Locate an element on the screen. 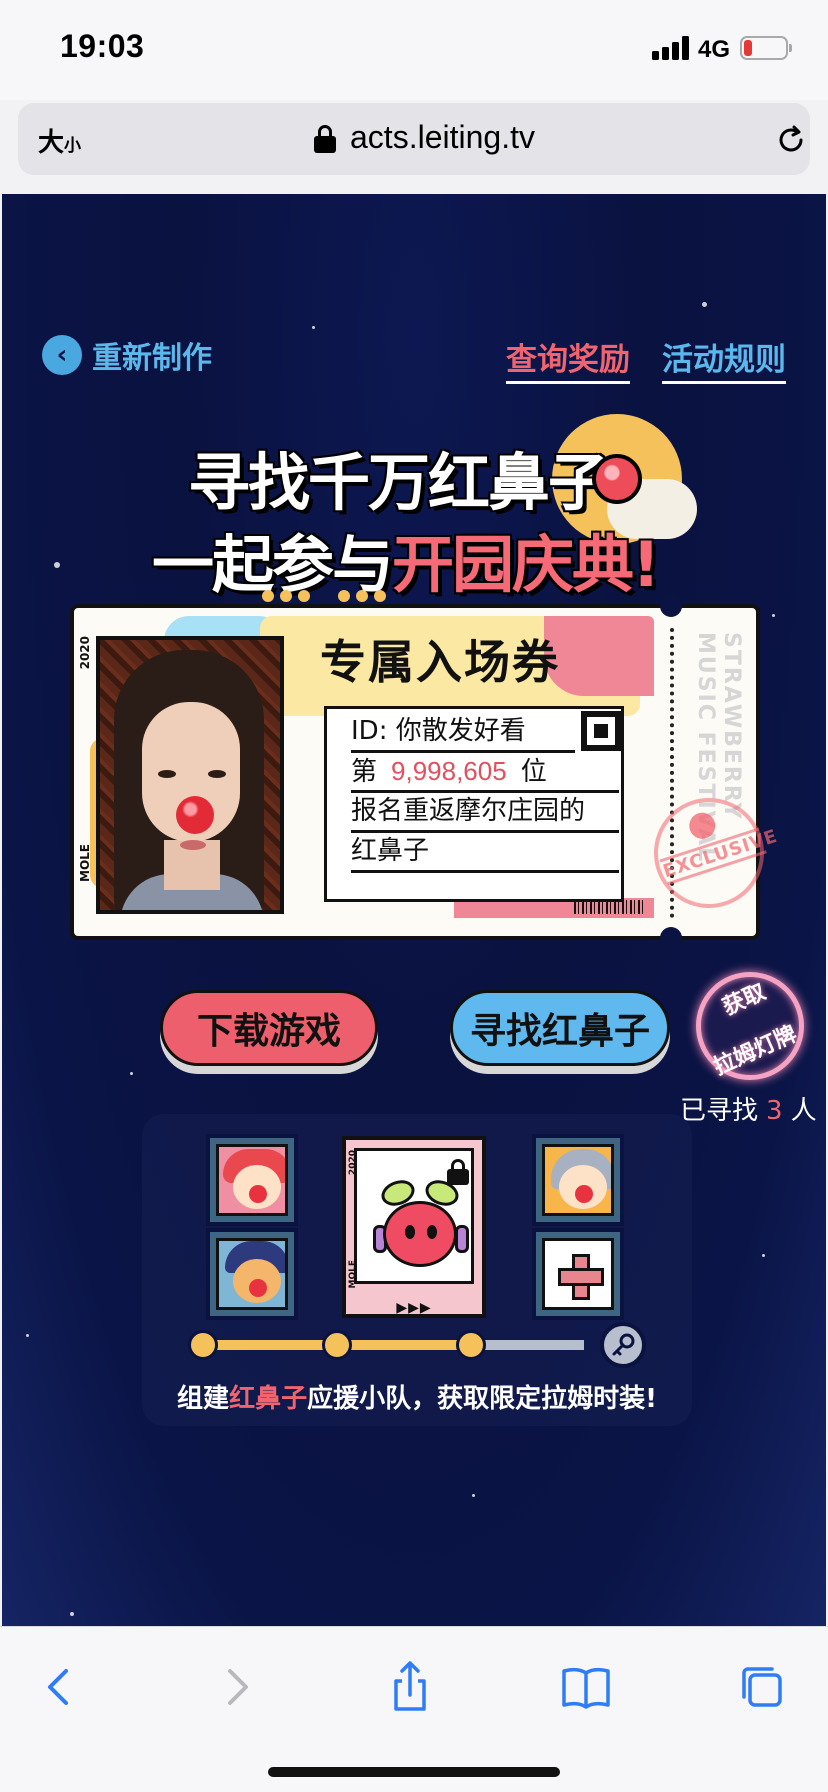 Image resolution: width=828 pixels, height=1792 pixels. rank-number: 9,998,605 is located at coordinates (449, 771).